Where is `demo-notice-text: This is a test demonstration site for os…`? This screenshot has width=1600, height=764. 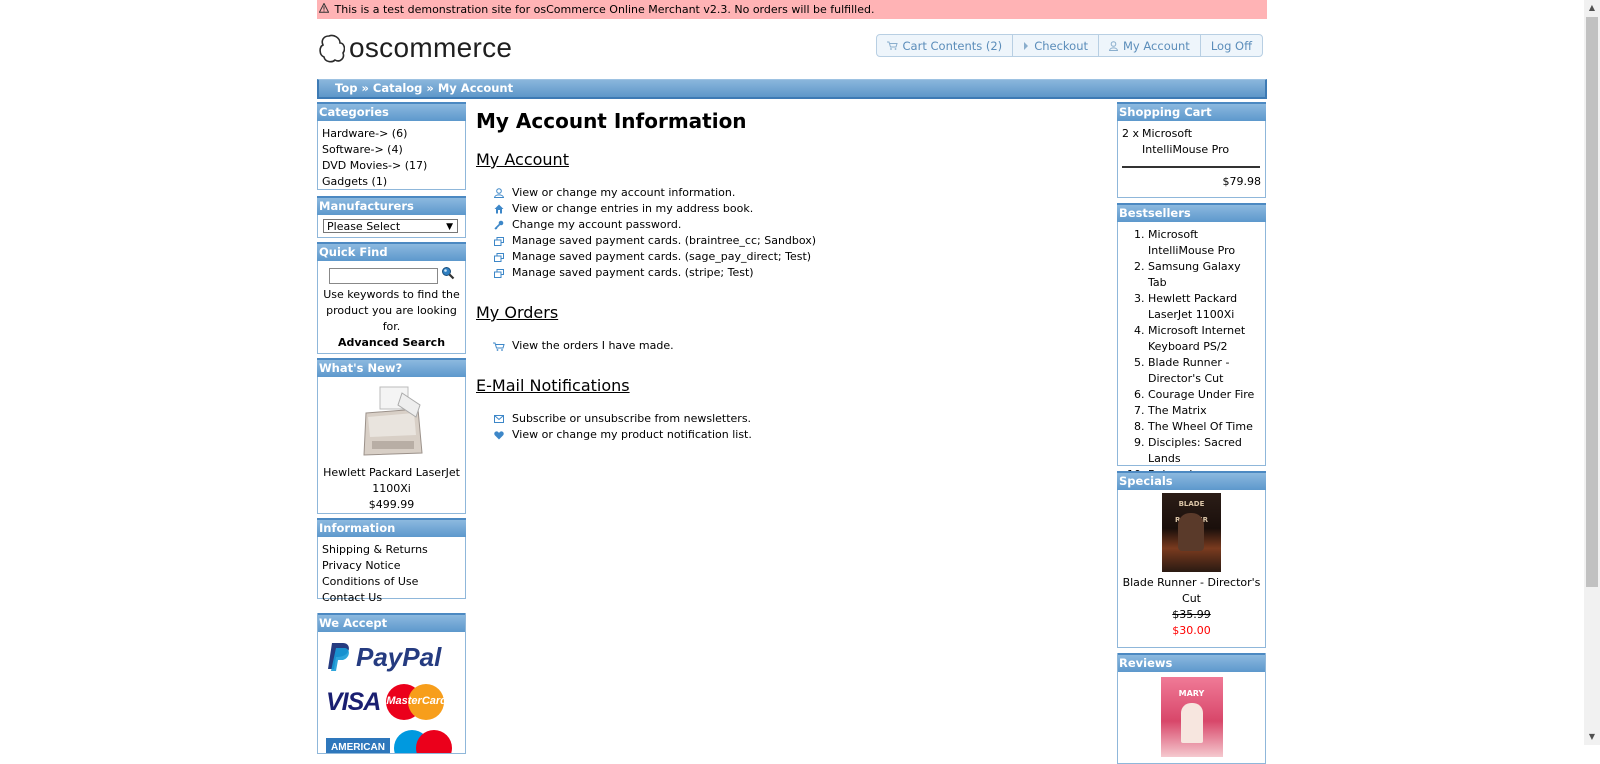
demo-notice-text: This is a test demonstration site for os… is located at coordinates (604, 9).